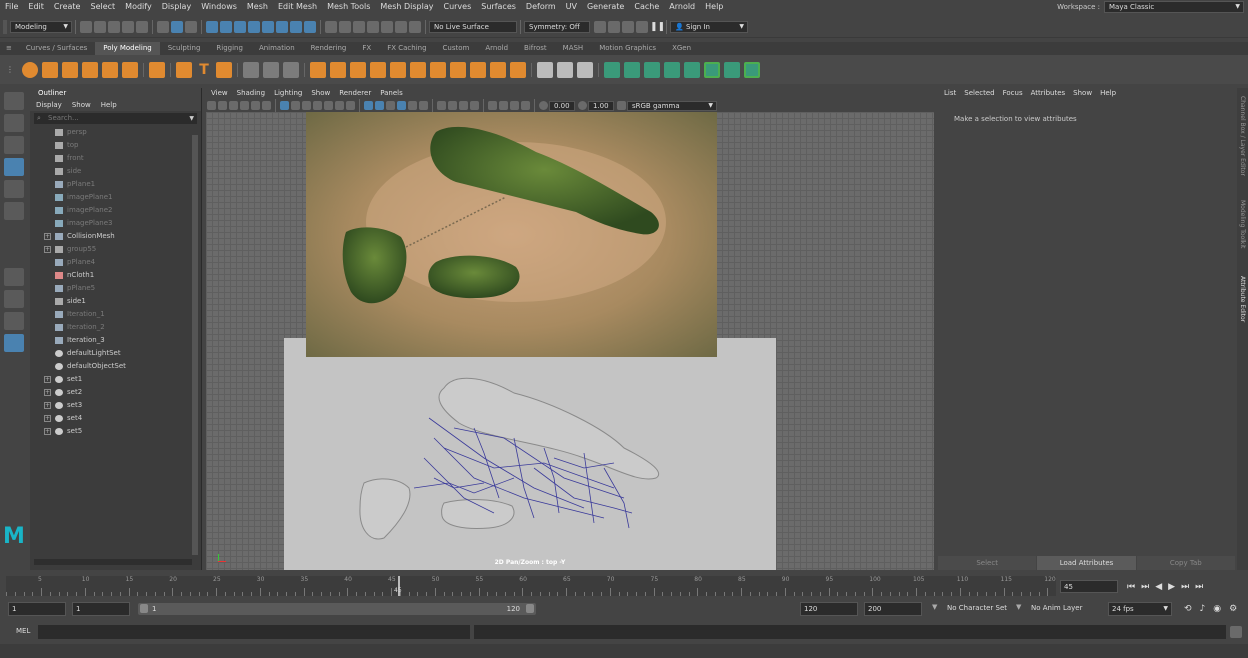 This screenshot has height=658, width=1248. What do you see at coordinates (582, 105) in the screenshot?
I see `gamma-icon` at bounding box center [582, 105].